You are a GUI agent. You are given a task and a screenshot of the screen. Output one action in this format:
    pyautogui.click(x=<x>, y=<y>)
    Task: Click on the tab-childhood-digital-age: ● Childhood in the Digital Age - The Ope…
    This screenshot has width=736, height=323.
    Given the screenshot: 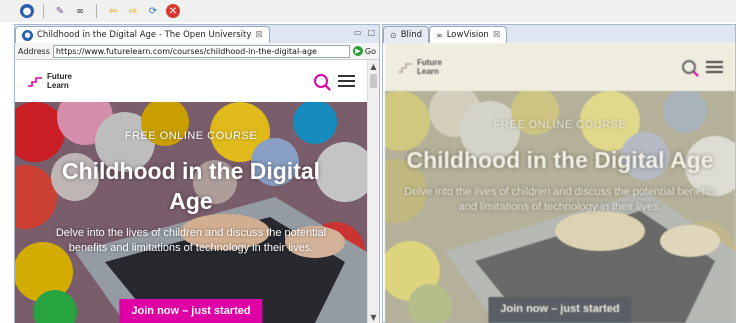 What is the action you would take?
    pyautogui.click(x=142, y=34)
    